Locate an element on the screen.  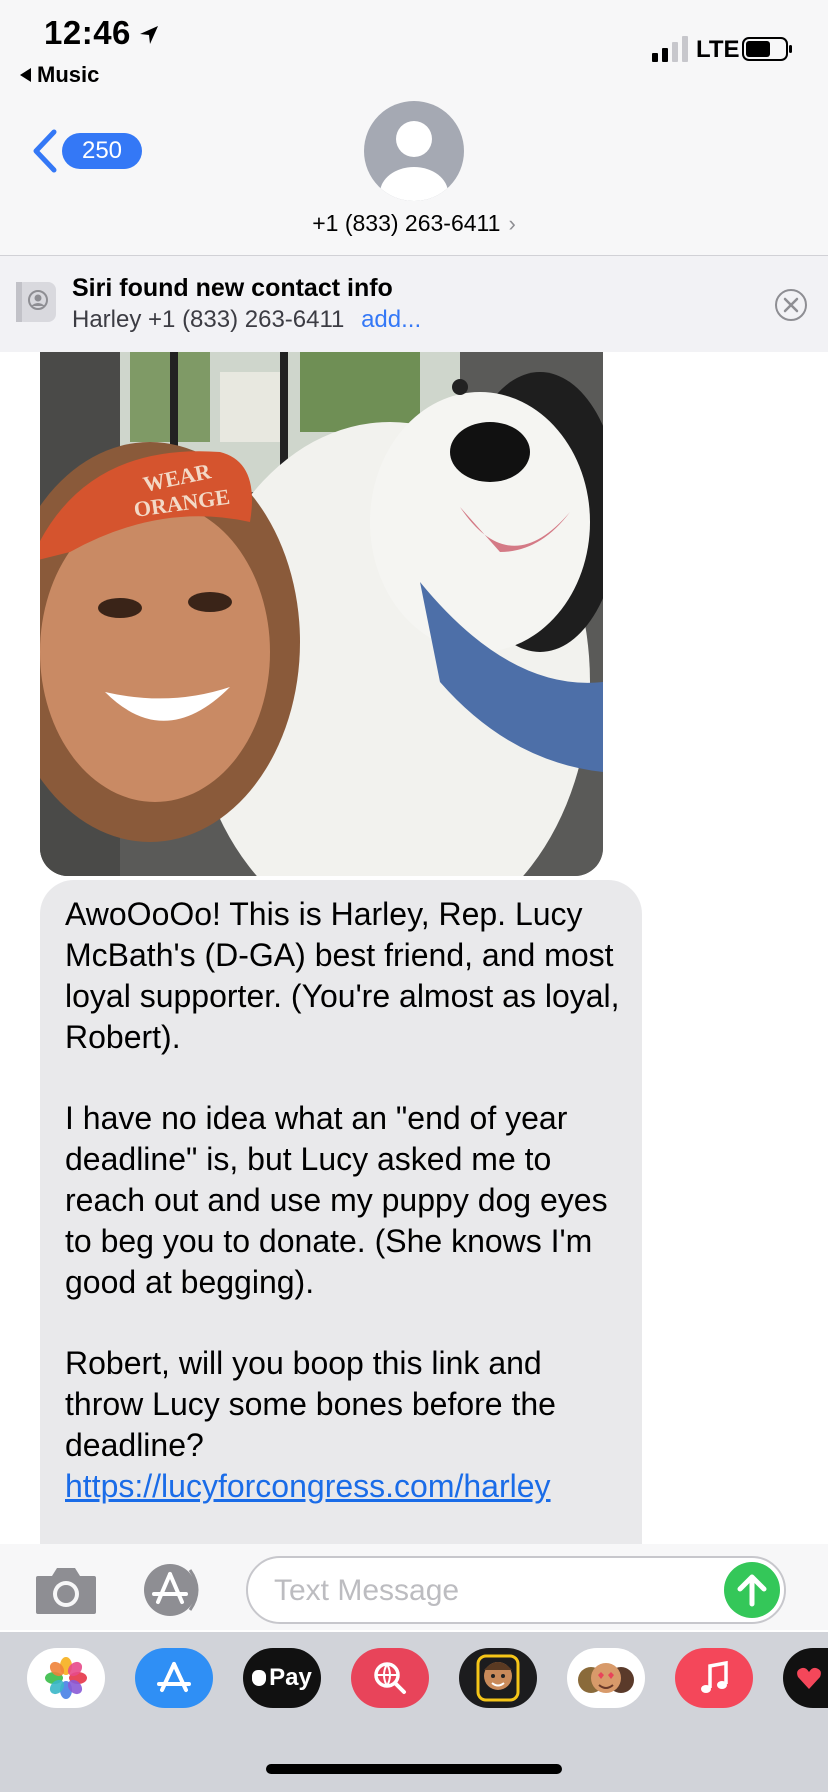
send-button is located at coordinates (752, 1590).